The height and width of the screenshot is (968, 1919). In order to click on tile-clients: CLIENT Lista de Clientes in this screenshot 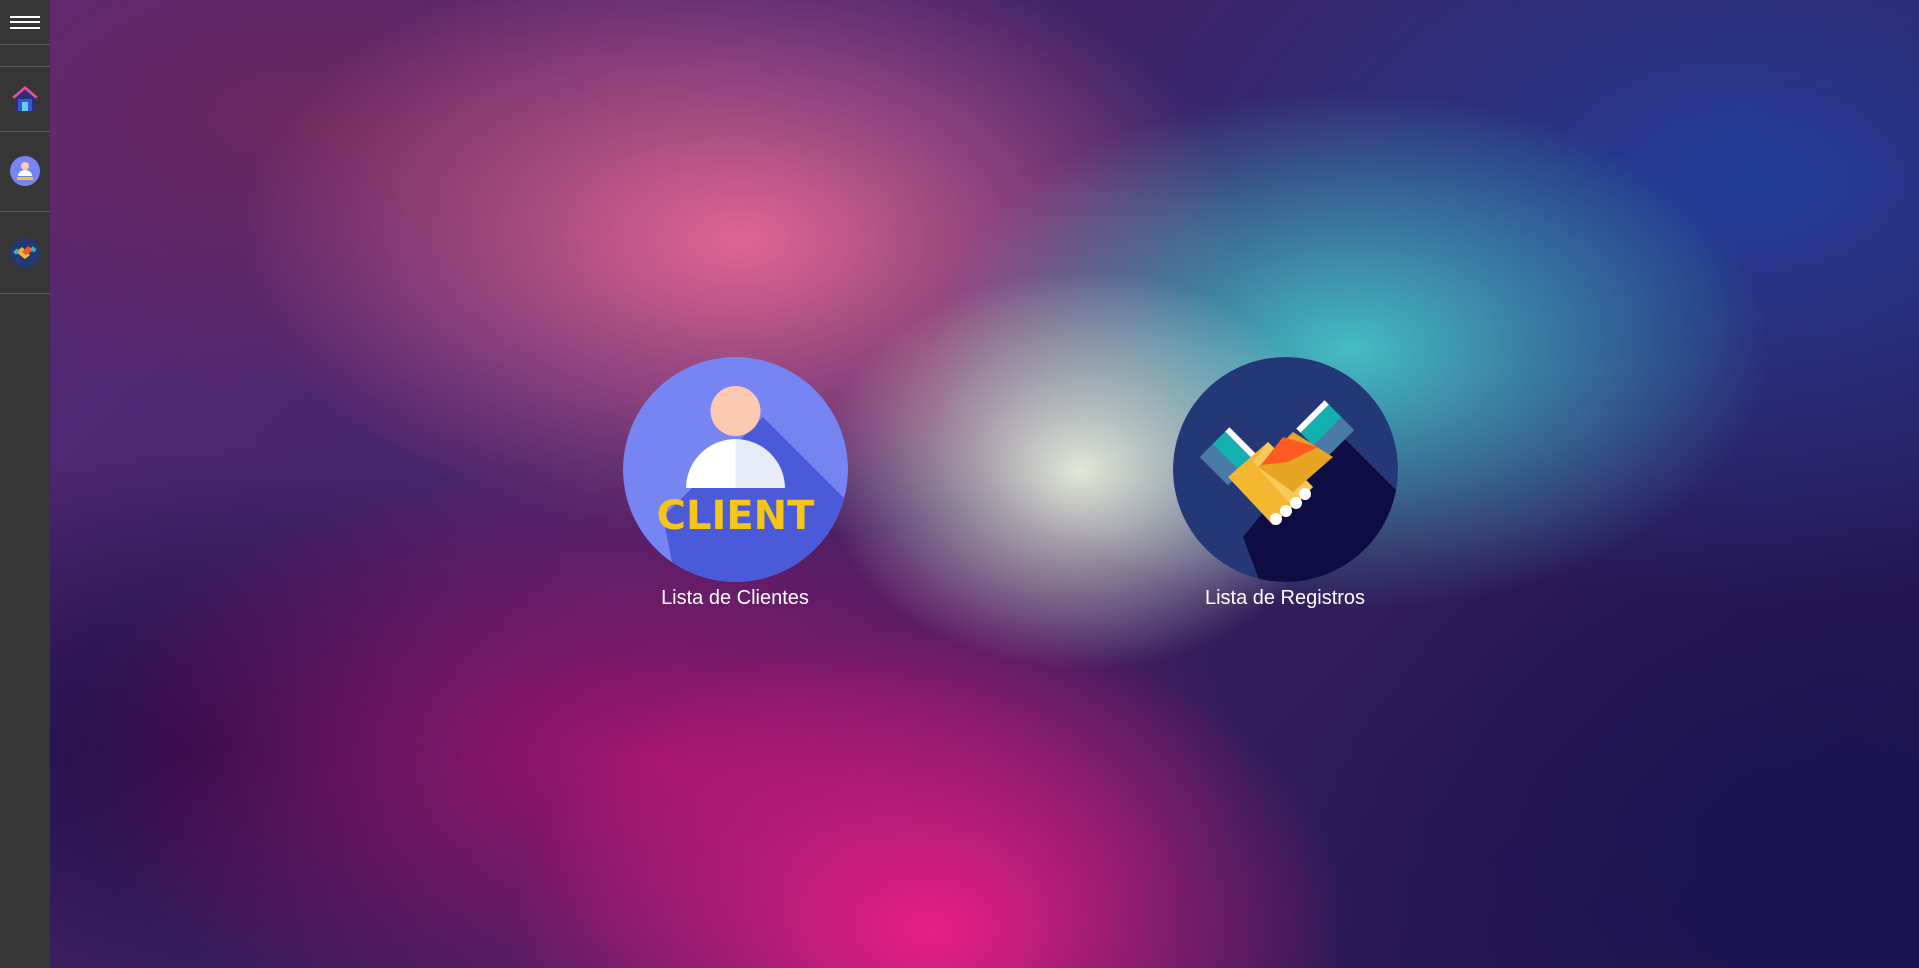, I will do `click(735, 483)`.